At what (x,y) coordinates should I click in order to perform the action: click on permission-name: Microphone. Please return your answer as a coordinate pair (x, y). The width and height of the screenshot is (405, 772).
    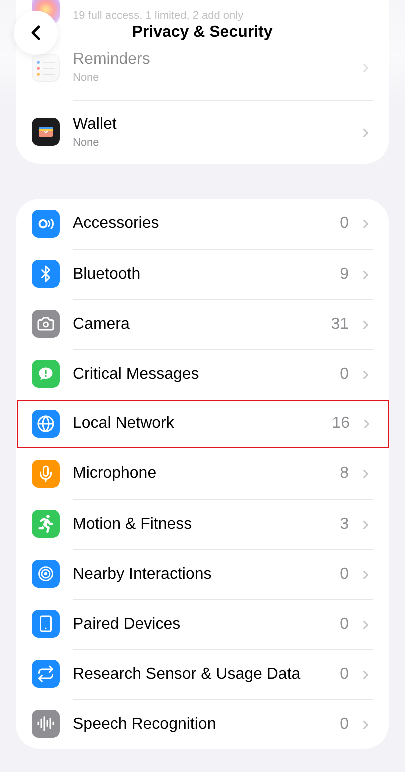
    Looking at the image, I should click on (115, 474).